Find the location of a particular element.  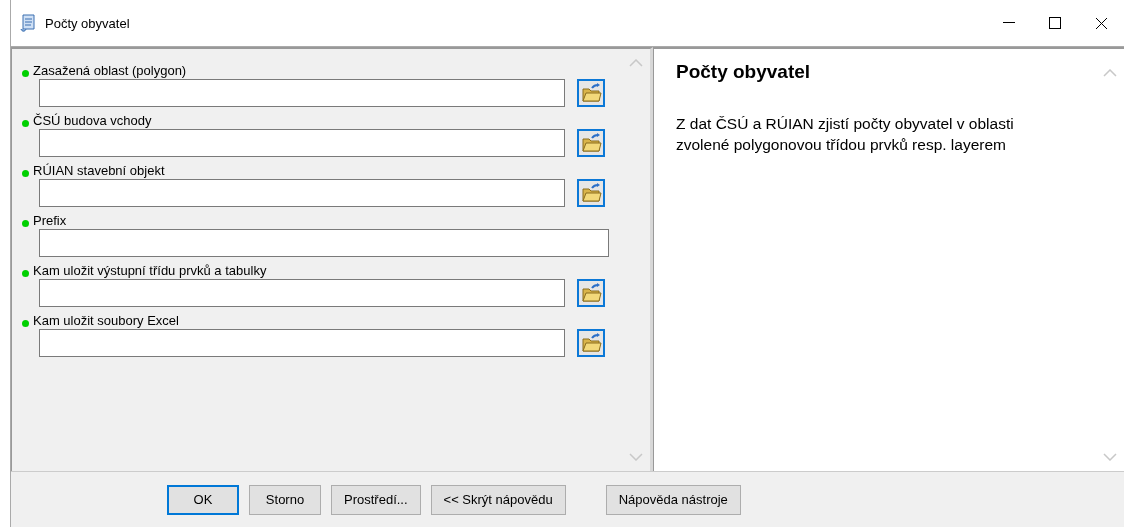

field-label: Zasažená oblast (polygon) is located at coordinates (110, 70).